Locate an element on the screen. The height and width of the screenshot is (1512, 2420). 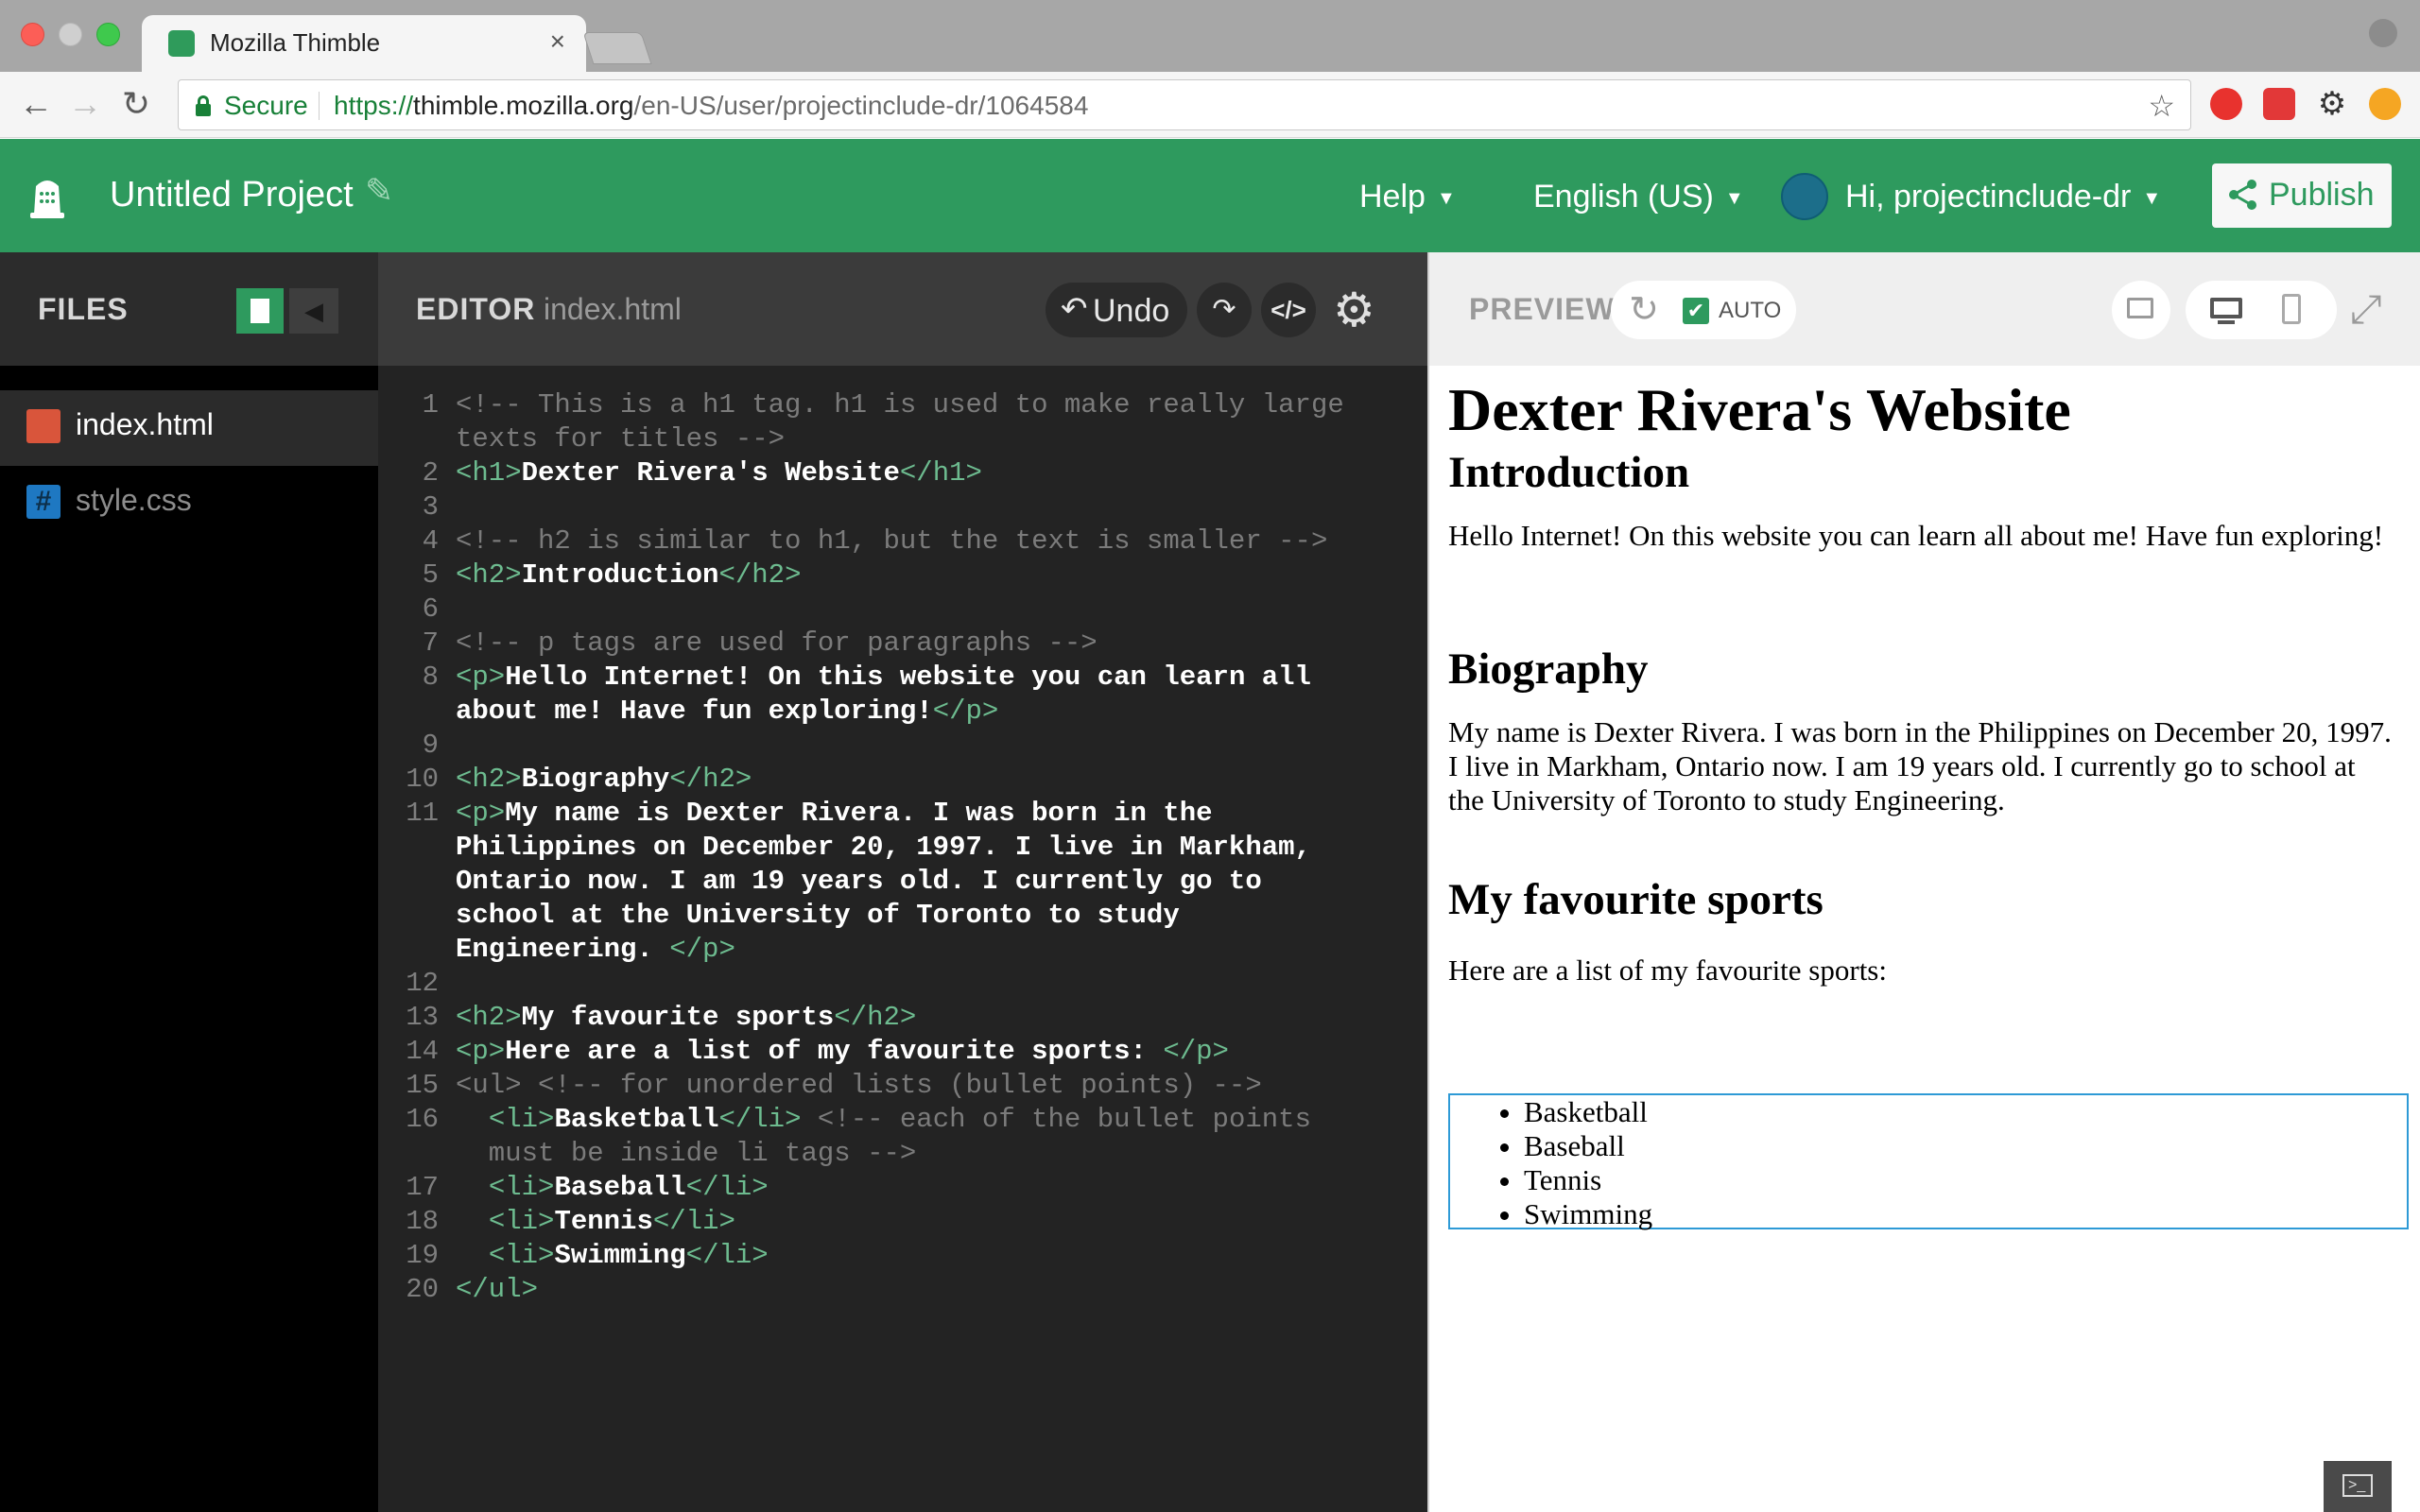
edit-title-pencil-icon: ✎ is located at coordinates (379, 191).